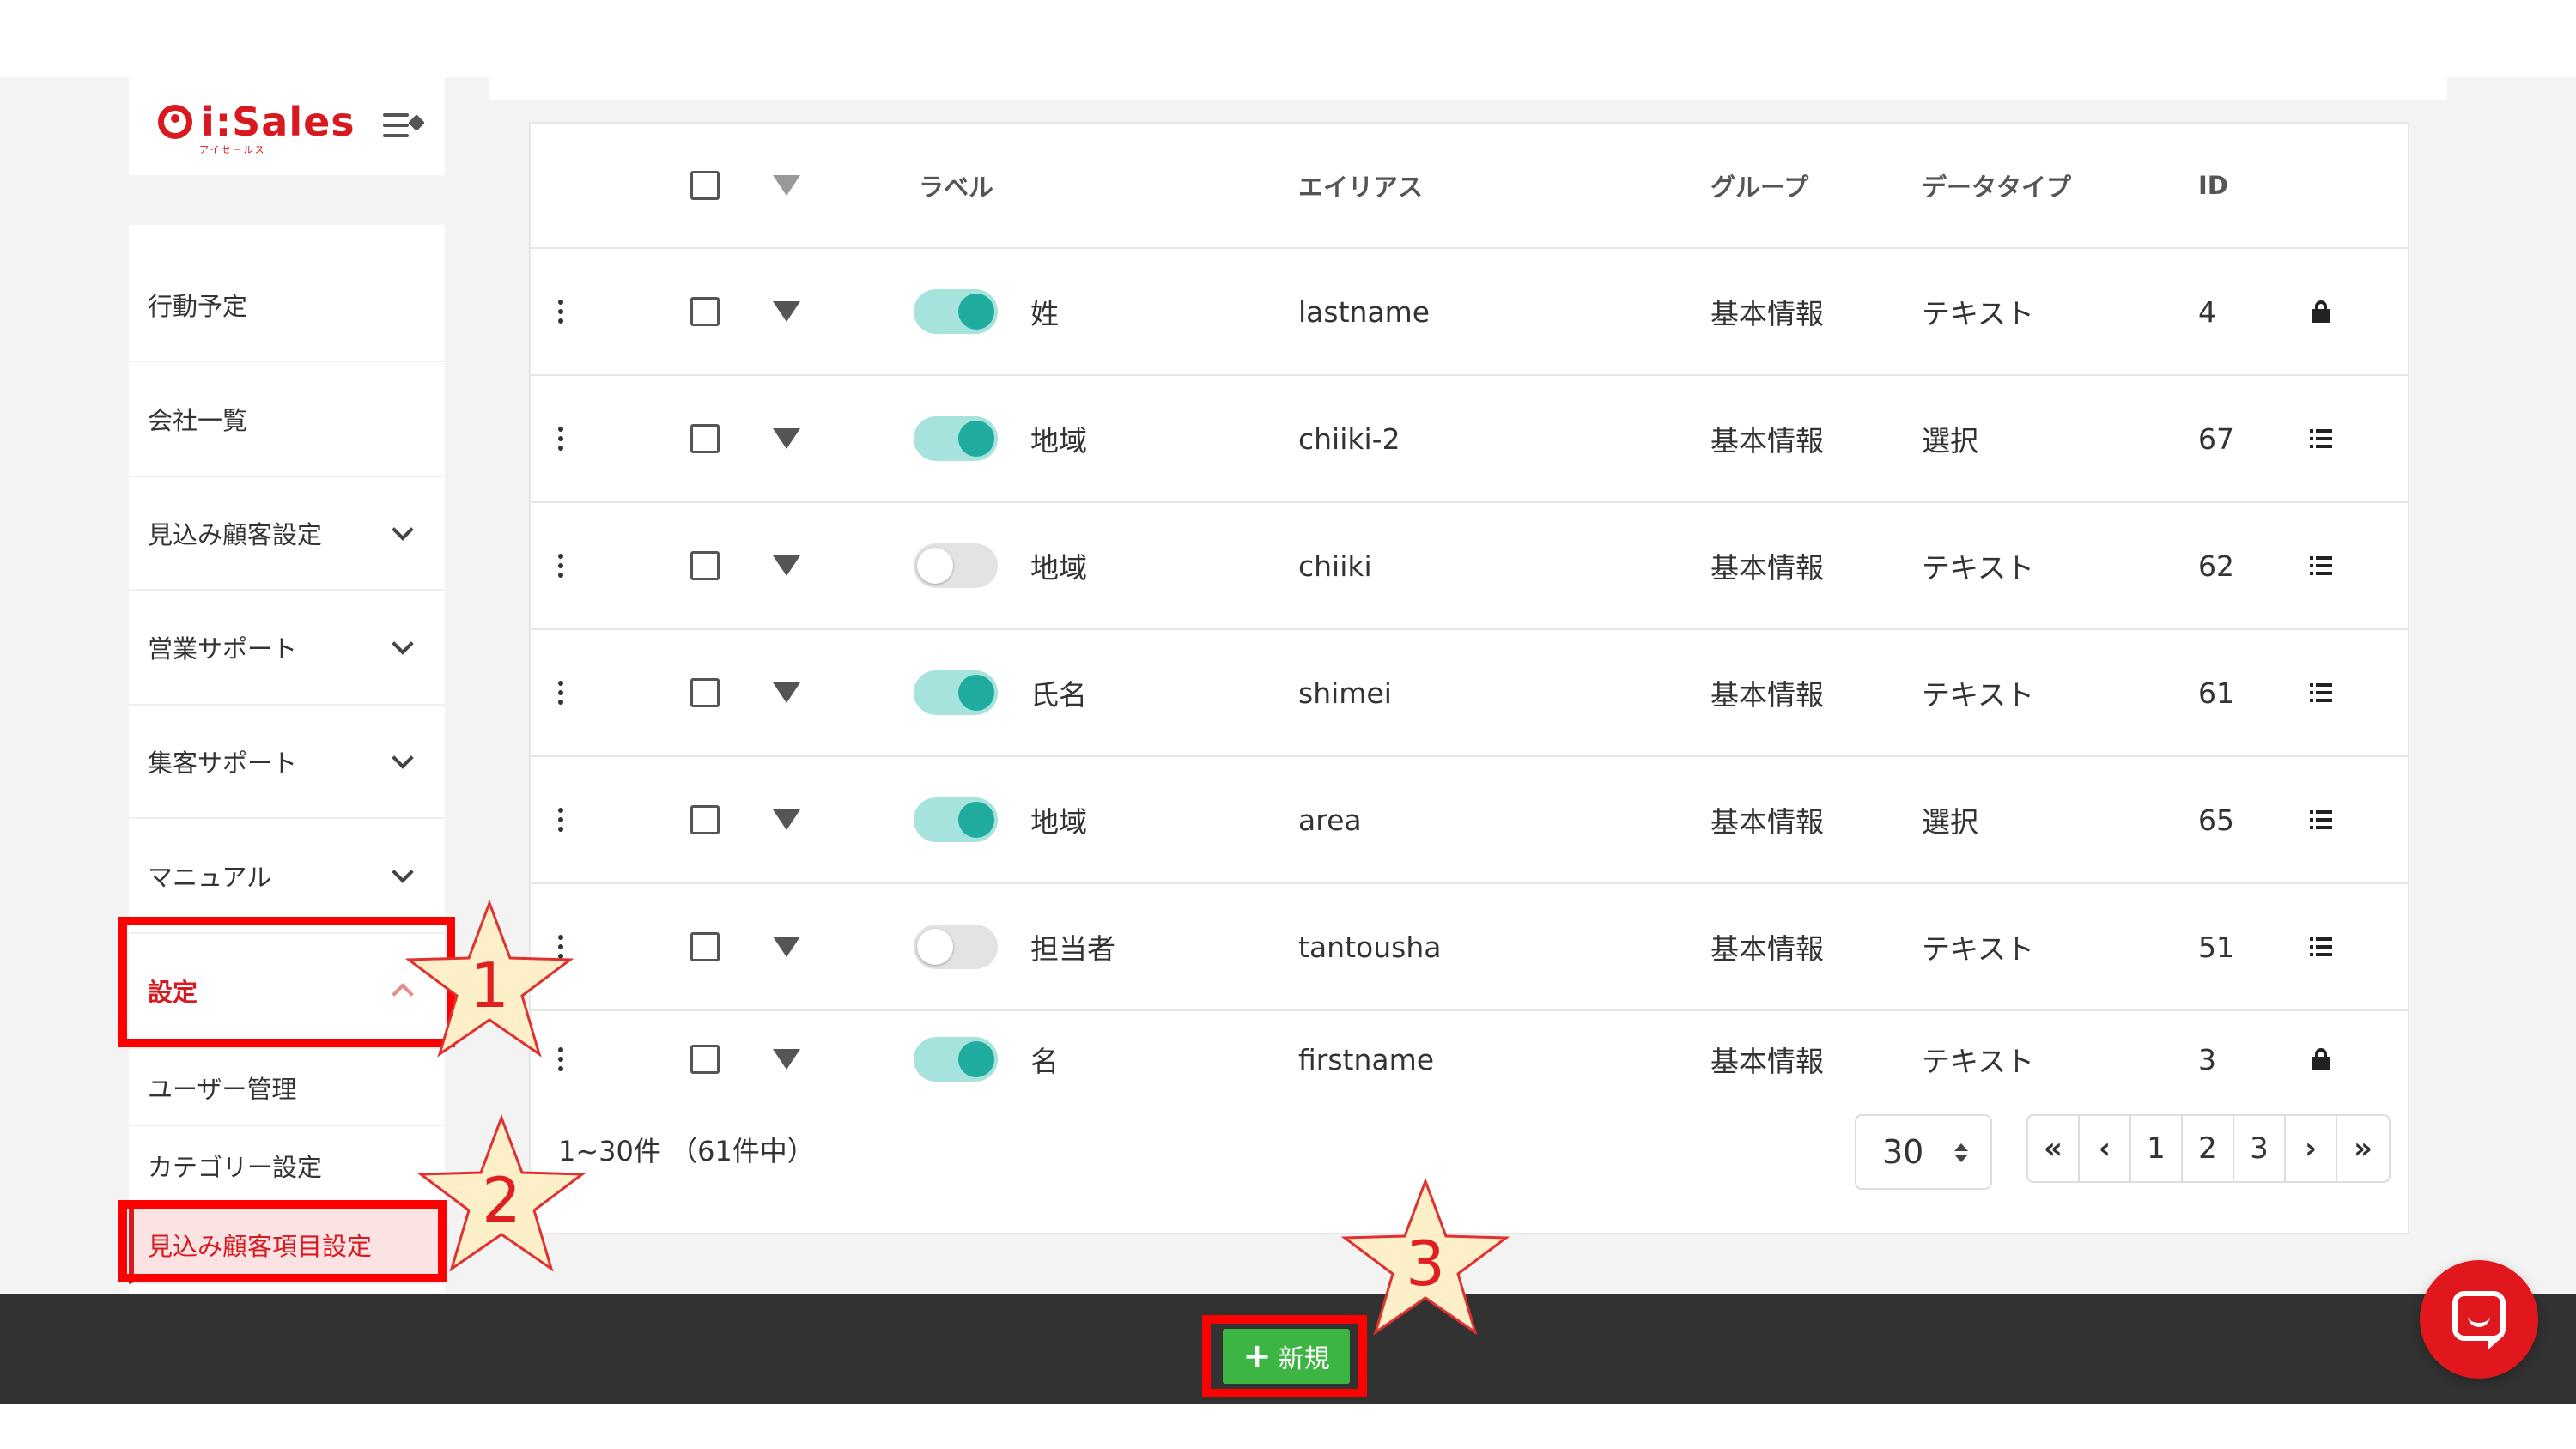 The height and width of the screenshot is (1449, 2576). Describe the element at coordinates (1470, 820) in the screenshot. I see `table-row: 地域 area 基本情報 選択 65` at that location.